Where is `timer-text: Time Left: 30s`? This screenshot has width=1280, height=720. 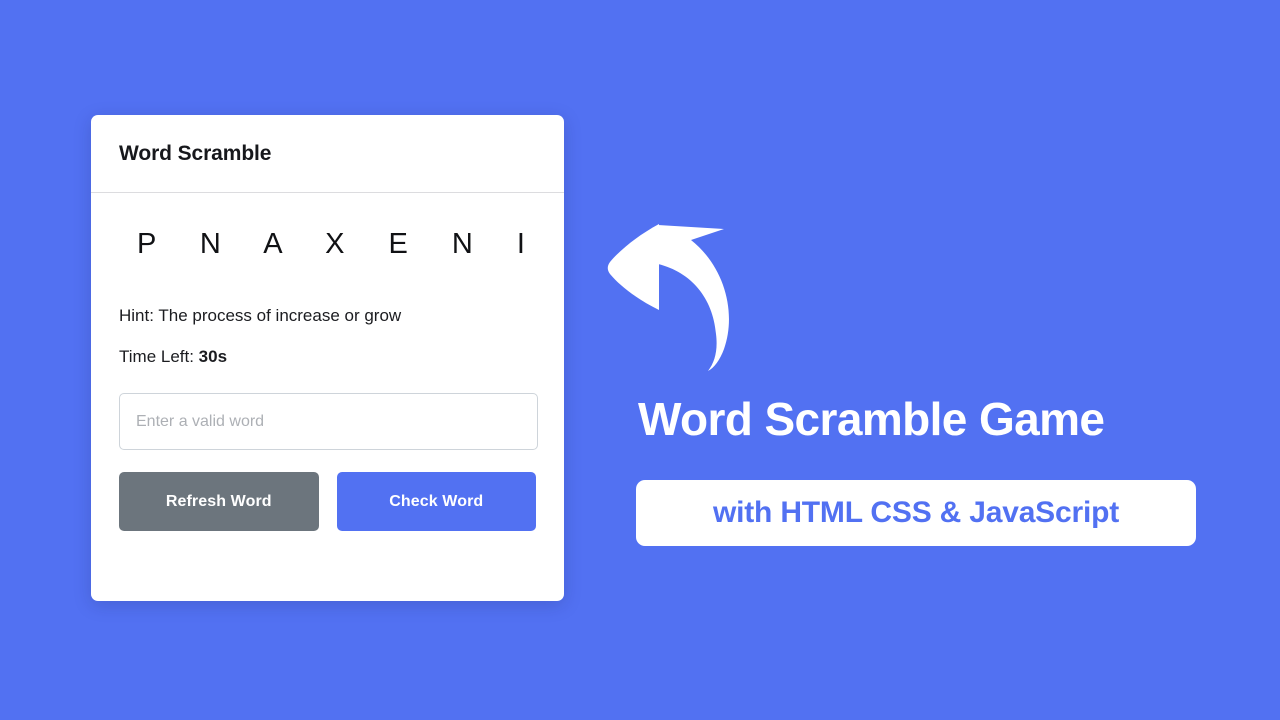 timer-text: Time Left: 30s is located at coordinates (327, 357).